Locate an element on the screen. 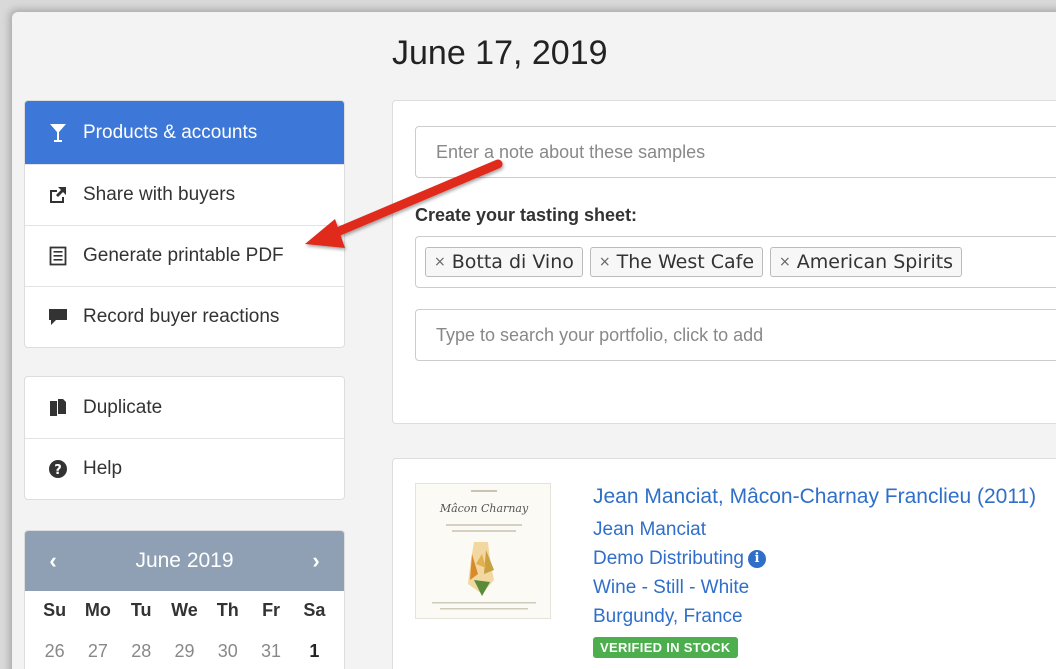  calendar-day: 31 is located at coordinates (270, 649).